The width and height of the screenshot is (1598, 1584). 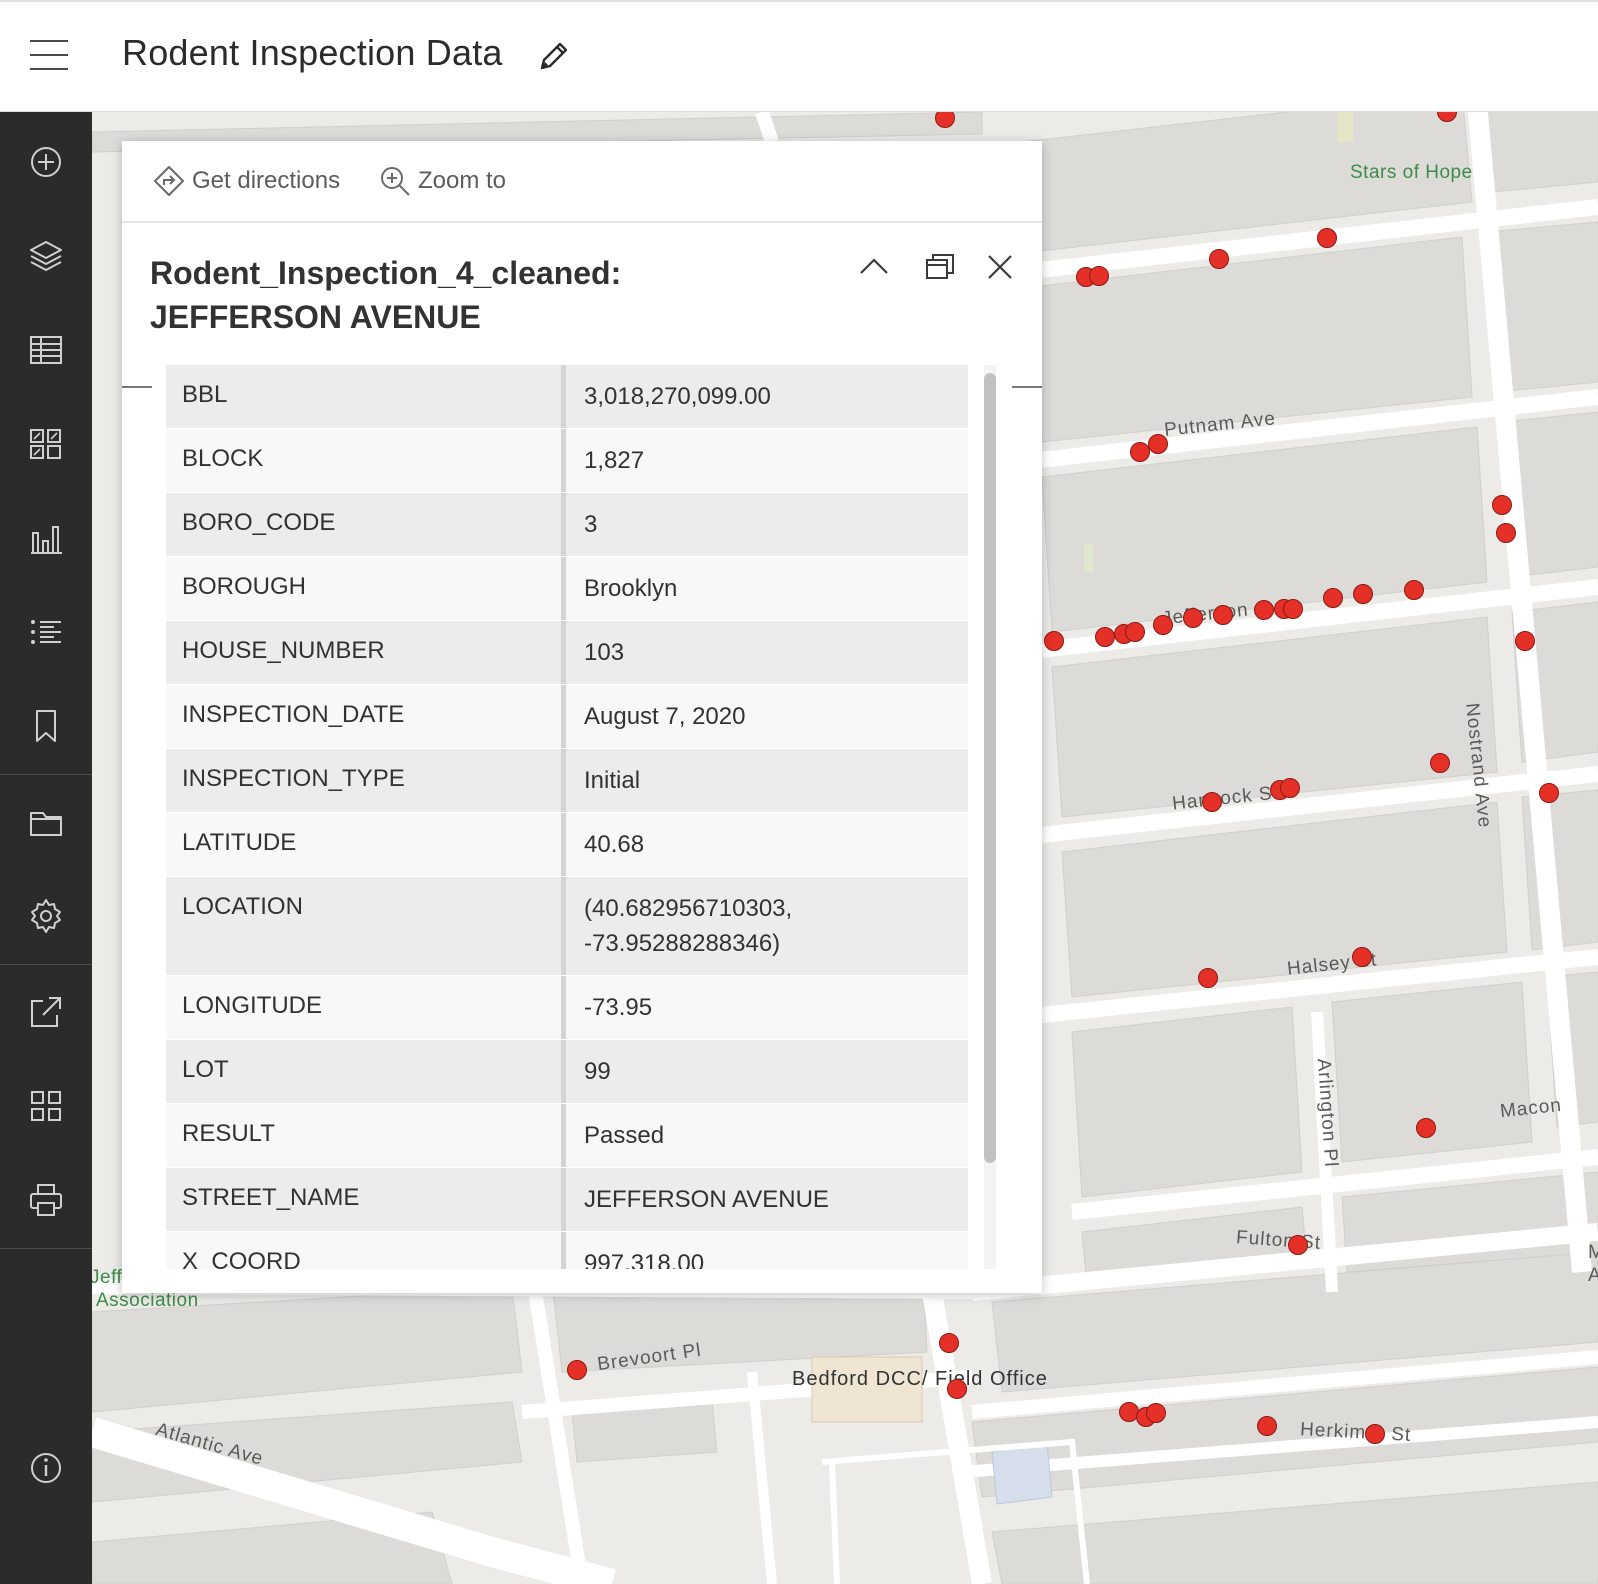 What do you see at coordinates (940, 267) in the screenshot?
I see `dock-icon` at bounding box center [940, 267].